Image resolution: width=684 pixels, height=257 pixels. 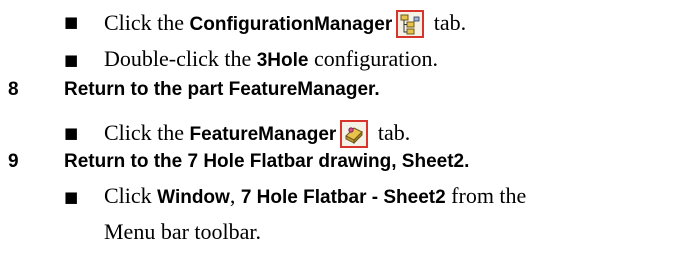 I want to click on instruction-text: Double-click the, so click(x=180, y=58).